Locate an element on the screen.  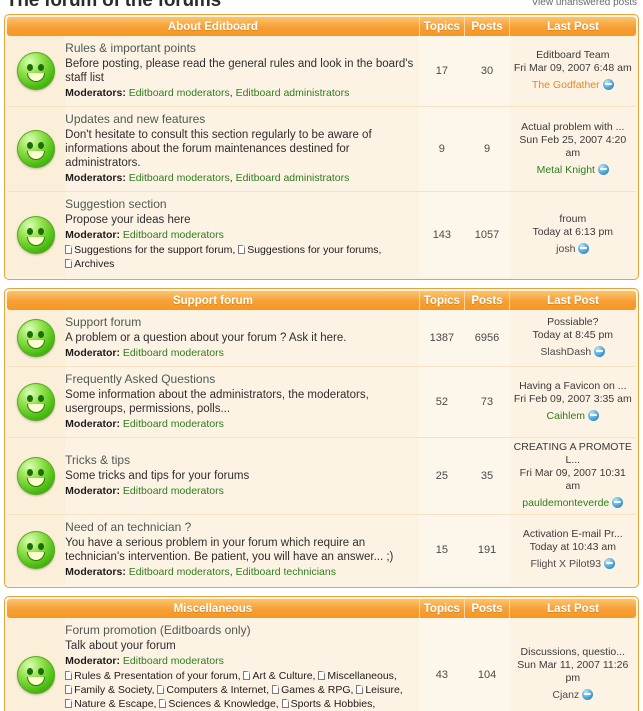
subforum-link: Sports & Hobbies, is located at coordinates (333, 704).